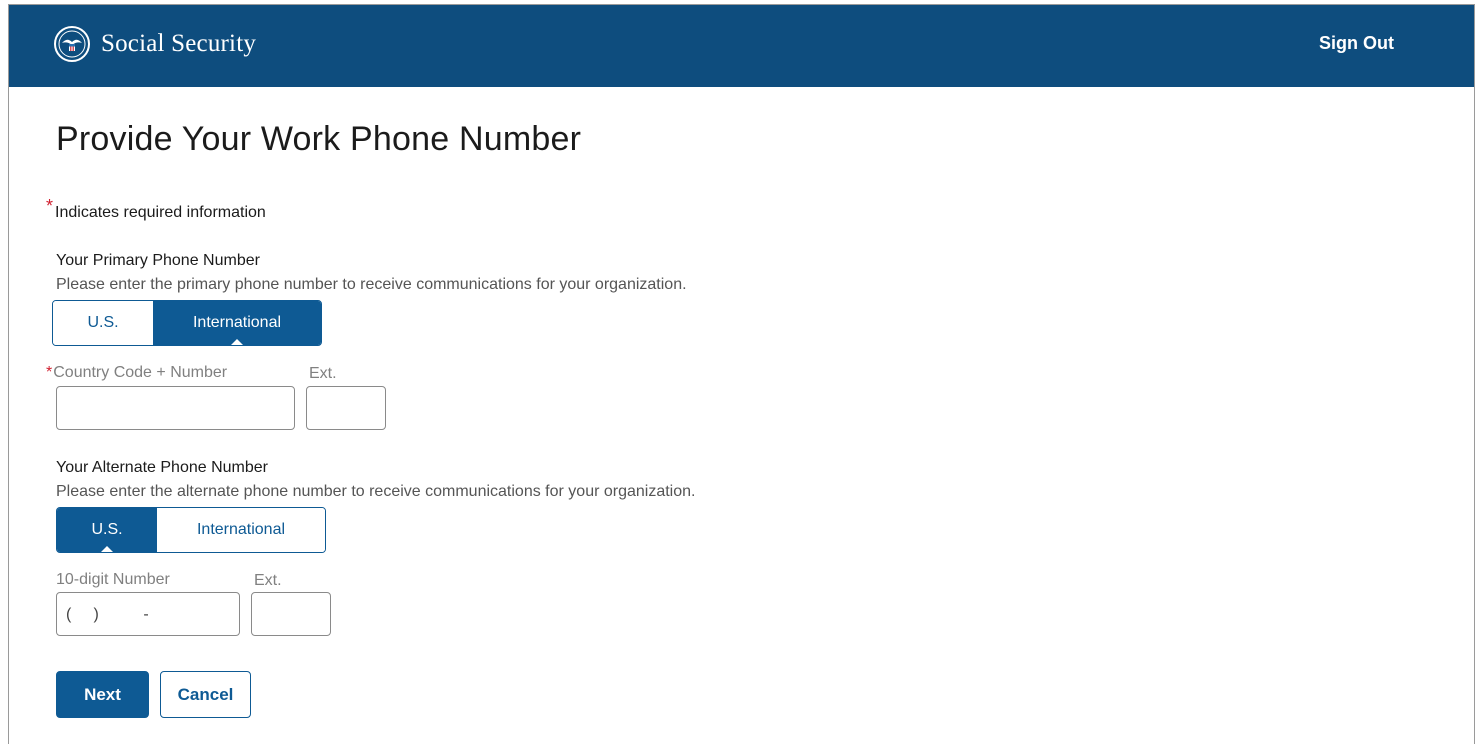 Image resolution: width=1481 pixels, height=744 pixels. I want to click on primary-ext-label: Ext., so click(323, 373).